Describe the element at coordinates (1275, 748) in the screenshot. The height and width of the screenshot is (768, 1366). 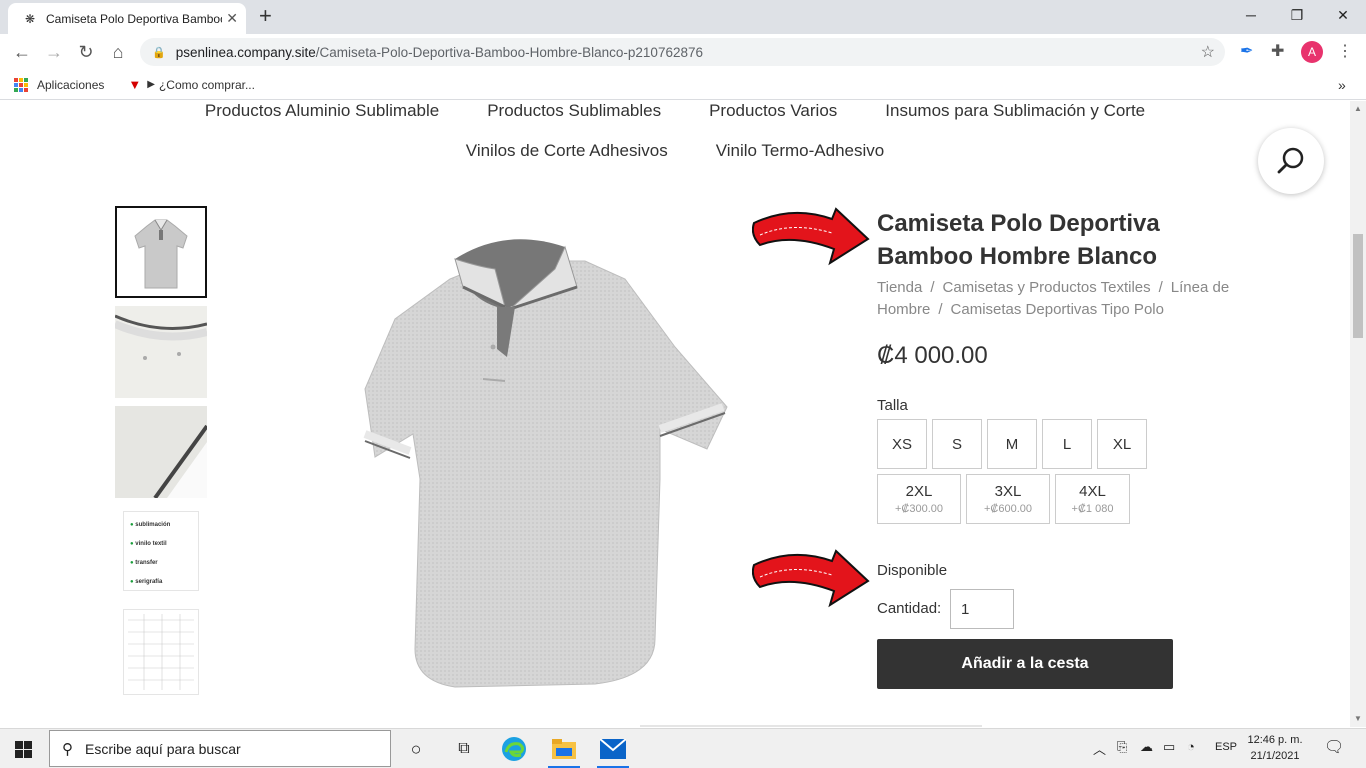
I see `taskbar-clock: 12:46 p. m. 21/1/2021` at that location.